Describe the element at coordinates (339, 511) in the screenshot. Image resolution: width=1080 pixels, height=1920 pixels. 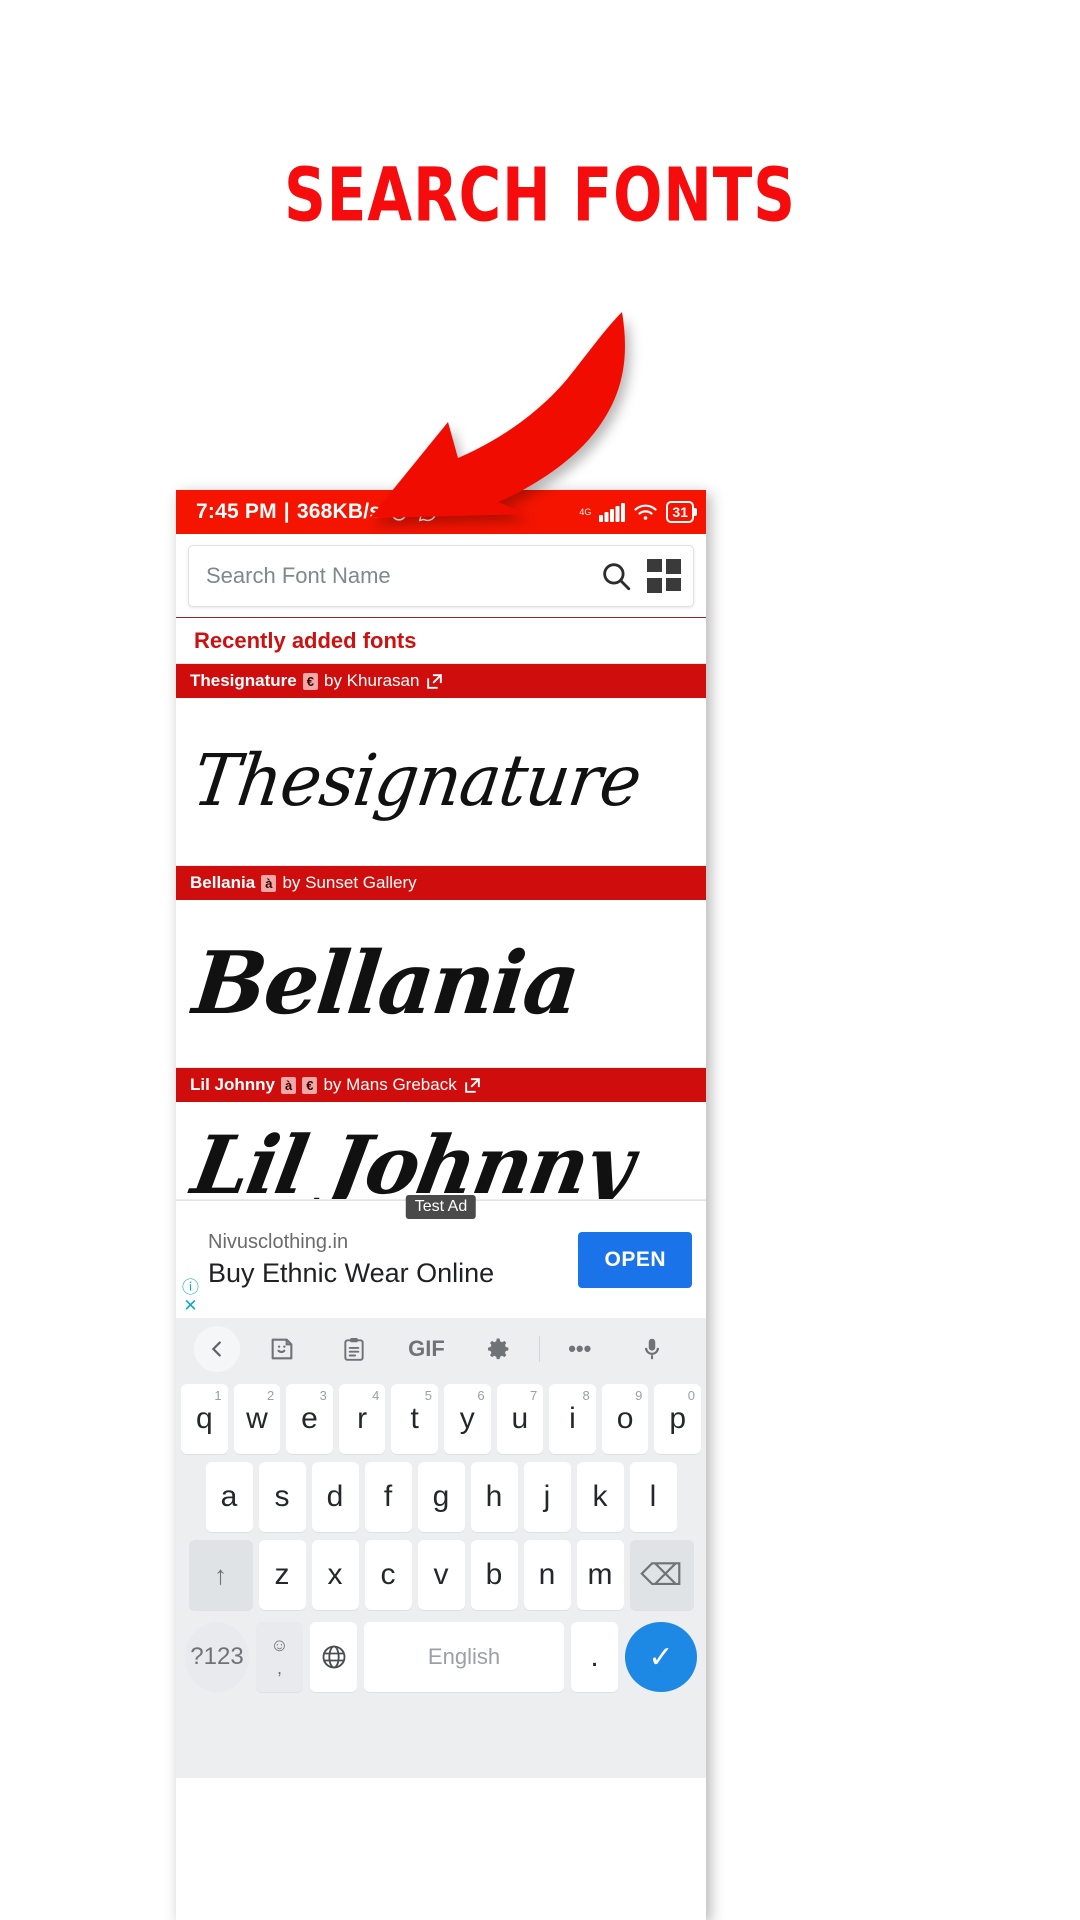
I see `status-net-speed: 368KB/s` at that location.